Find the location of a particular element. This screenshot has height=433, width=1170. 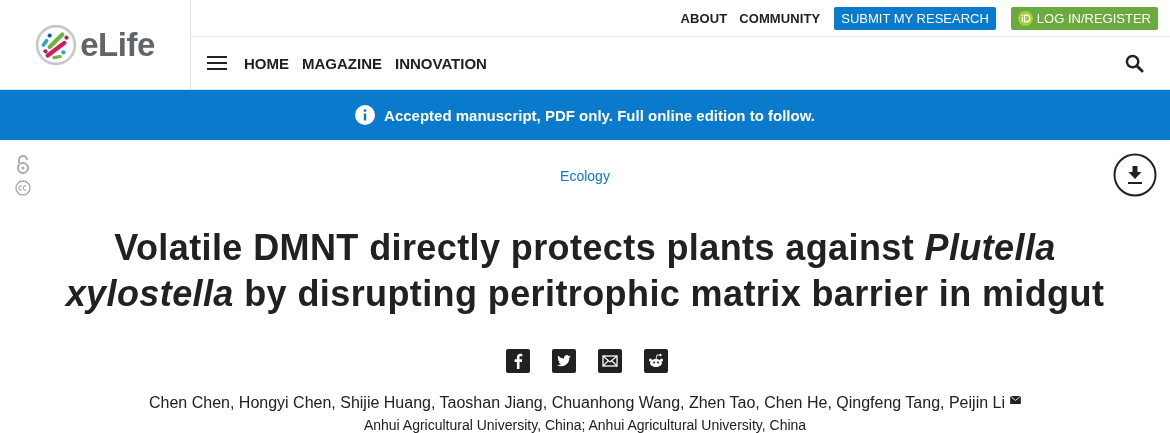

twitter-share-icon is located at coordinates (564, 361).